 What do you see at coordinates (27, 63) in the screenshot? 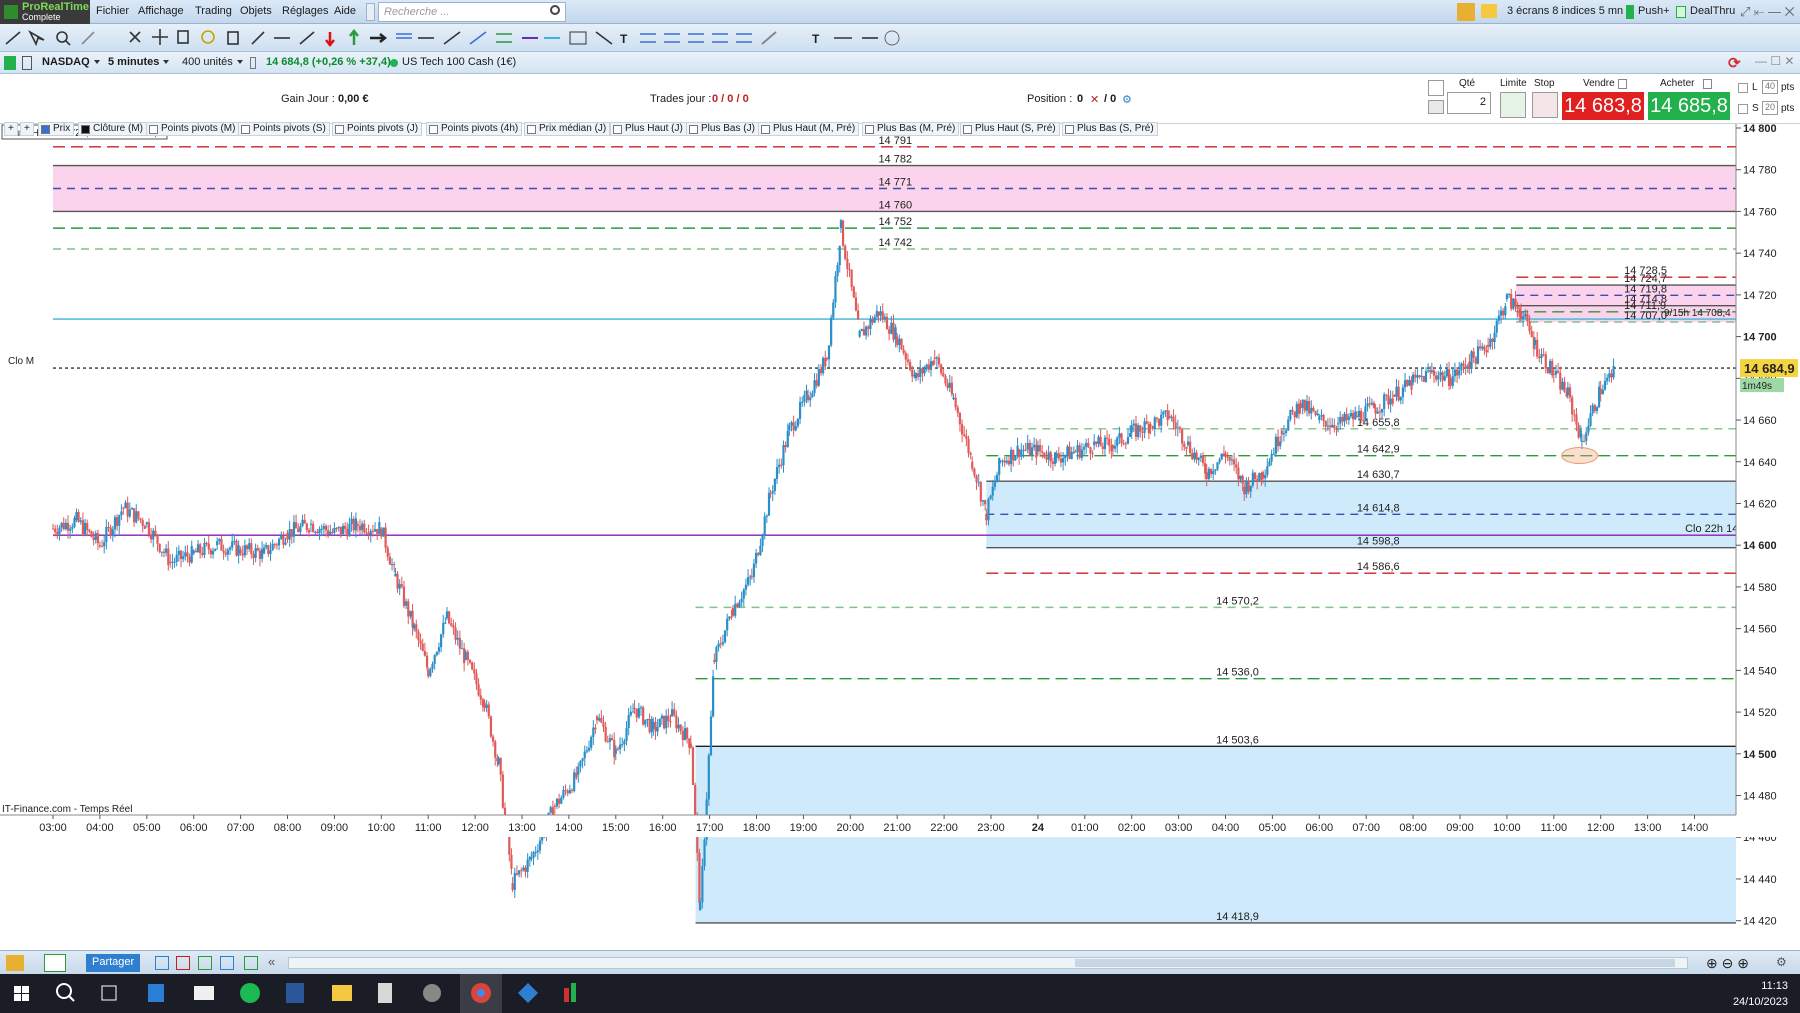
I see `link-icon` at bounding box center [27, 63].